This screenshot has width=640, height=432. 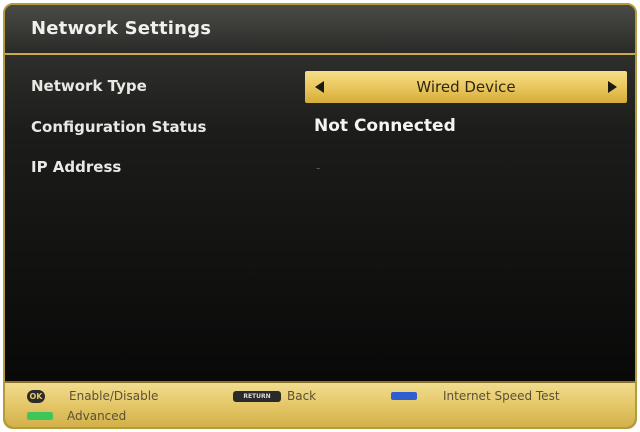 I want to click on blue-key-icon, so click(x=404, y=396).